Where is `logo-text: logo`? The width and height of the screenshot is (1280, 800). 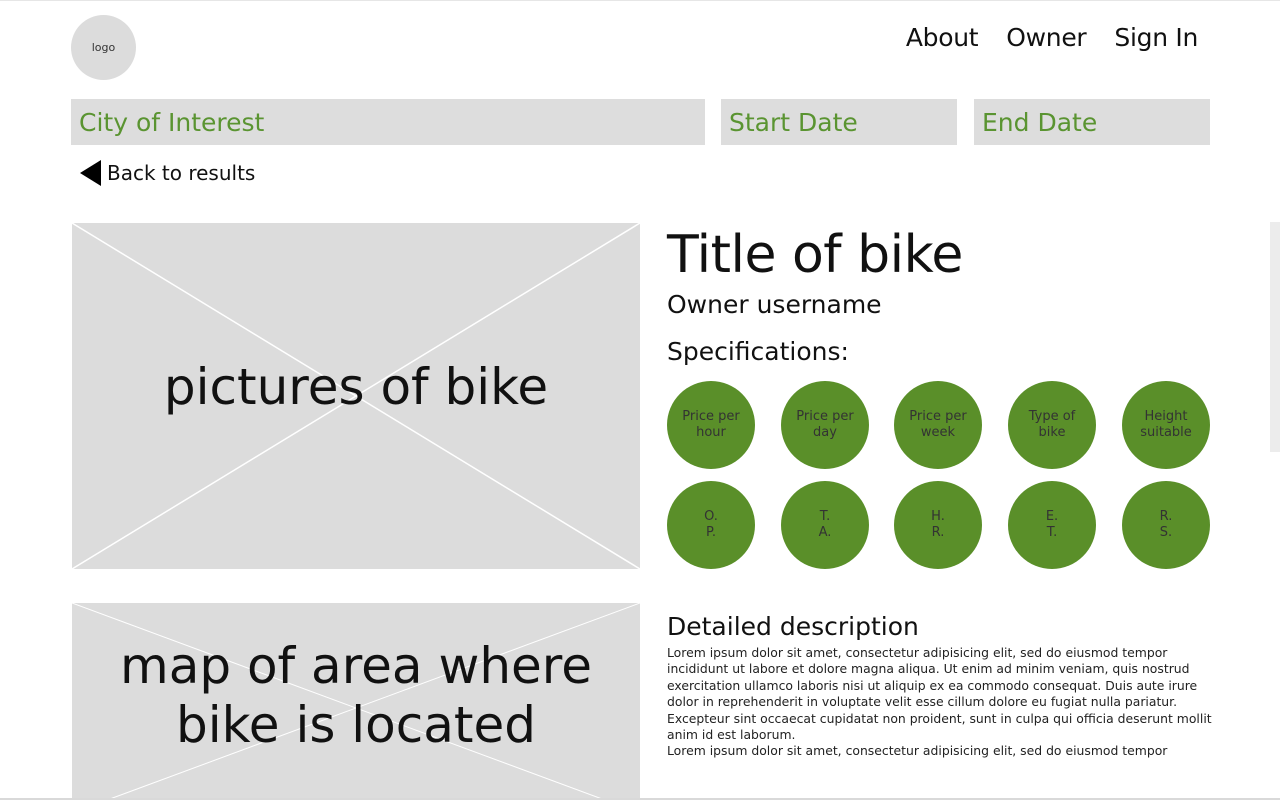
logo-text: logo is located at coordinates (103, 47).